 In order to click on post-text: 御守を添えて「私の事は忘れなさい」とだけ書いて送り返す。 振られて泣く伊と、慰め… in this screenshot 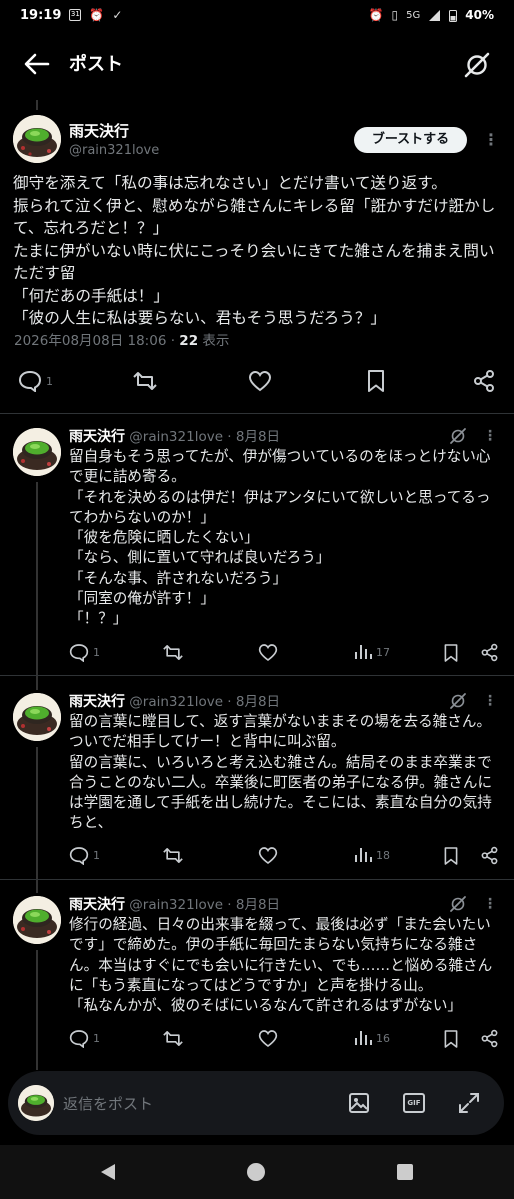, I will do `click(254, 250)`.